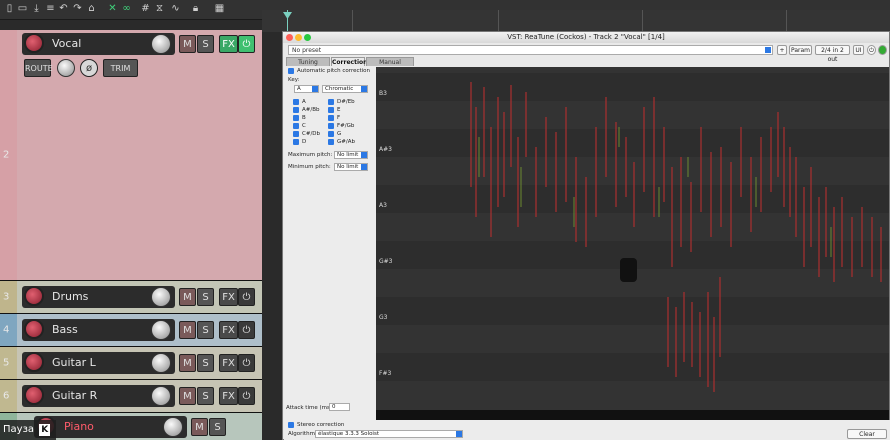 Image resolution: width=890 pixels, height=440 pixels. What do you see at coordinates (145, 9) in the screenshot?
I see `grid-icon: #` at bounding box center [145, 9].